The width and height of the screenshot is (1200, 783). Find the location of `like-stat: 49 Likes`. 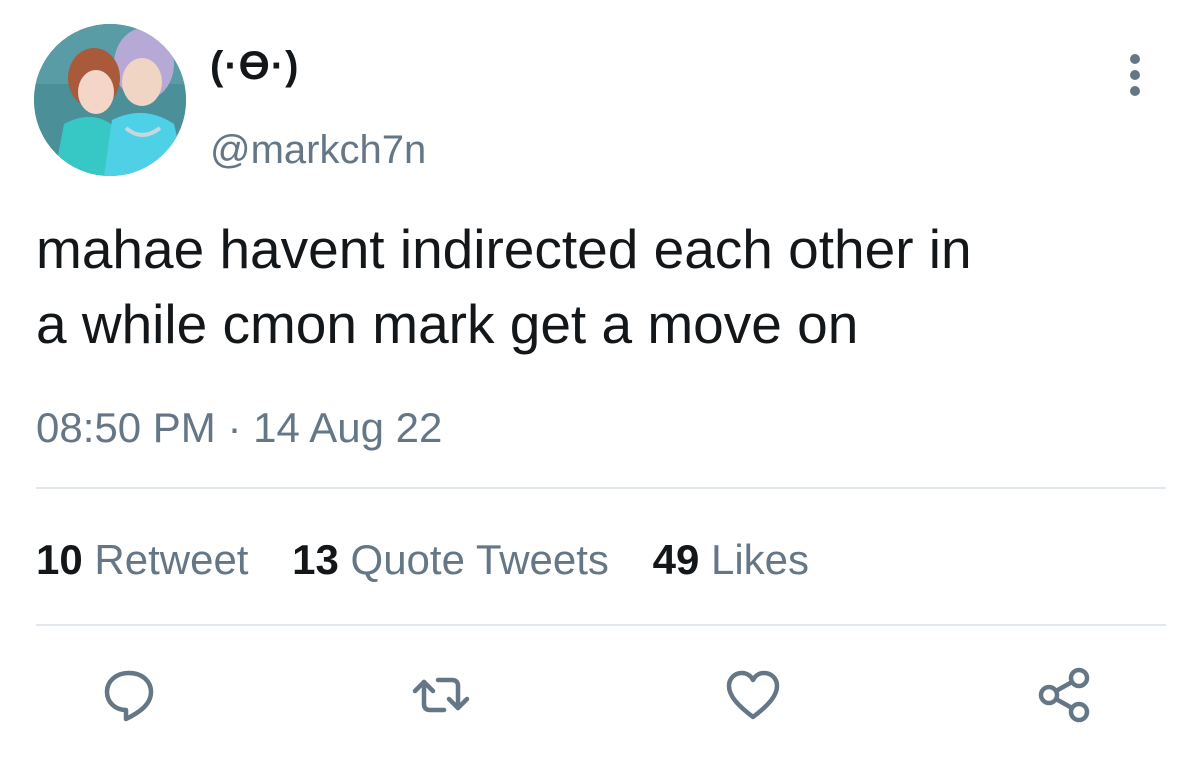

like-stat: 49 Likes is located at coordinates (731, 560).